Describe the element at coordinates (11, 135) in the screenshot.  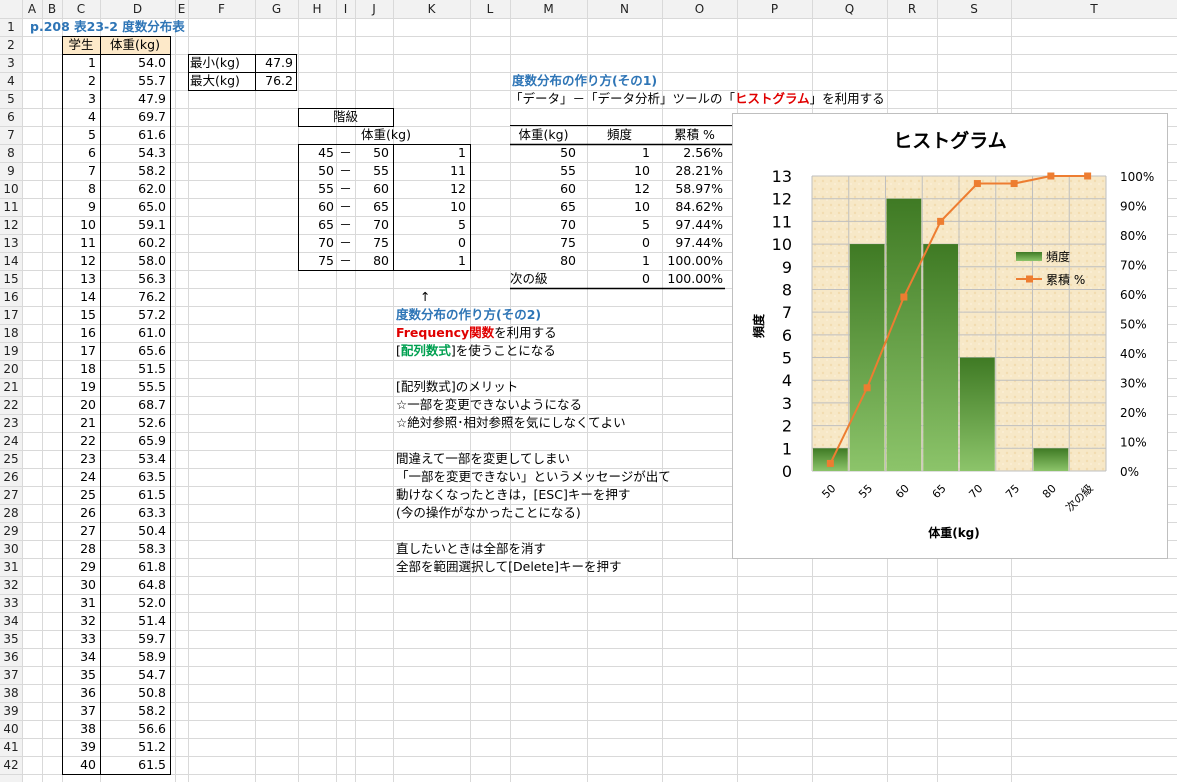
I see `row-header: 7` at that location.